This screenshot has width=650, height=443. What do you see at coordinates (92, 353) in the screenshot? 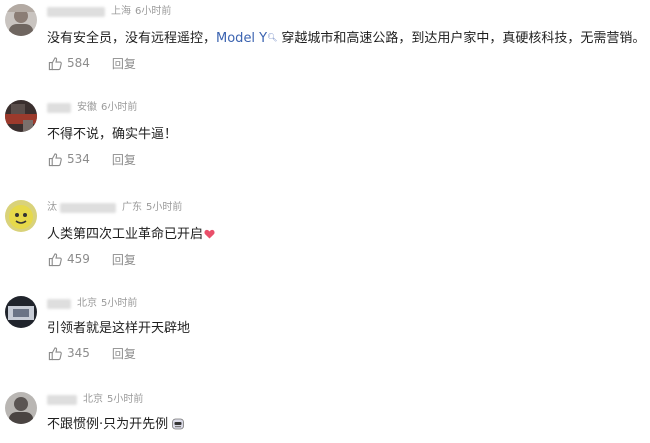
I see `comment-actions: 345 回复` at bounding box center [92, 353].